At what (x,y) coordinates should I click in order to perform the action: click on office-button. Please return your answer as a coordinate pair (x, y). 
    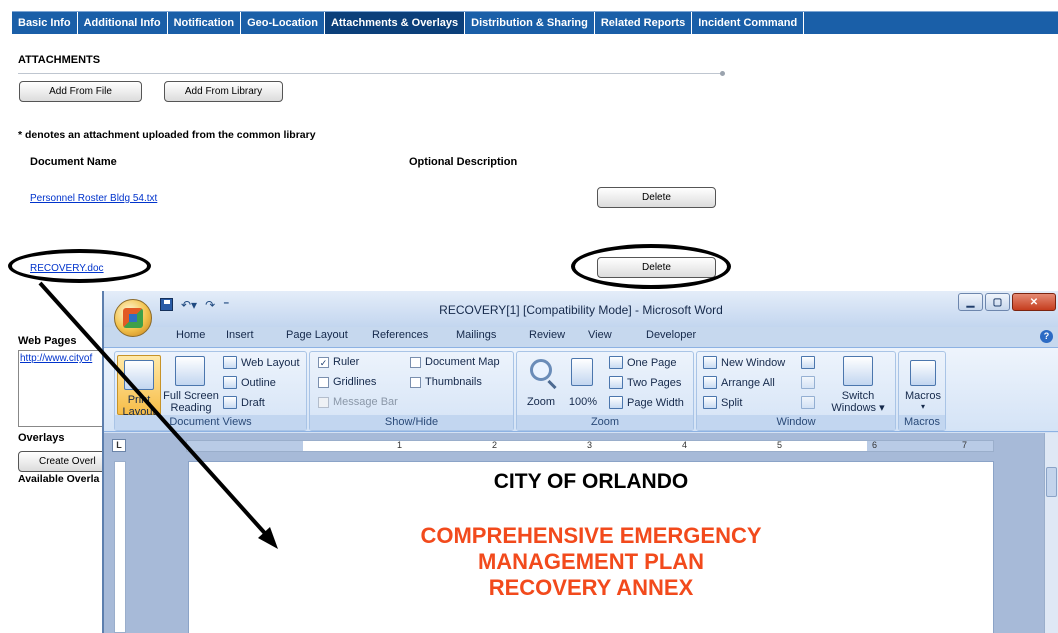
    Looking at the image, I should click on (133, 318).